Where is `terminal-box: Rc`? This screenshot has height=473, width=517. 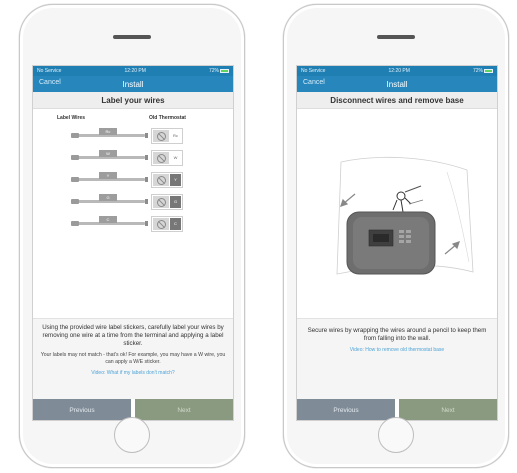 terminal-box: Rc is located at coordinates (167, 136).